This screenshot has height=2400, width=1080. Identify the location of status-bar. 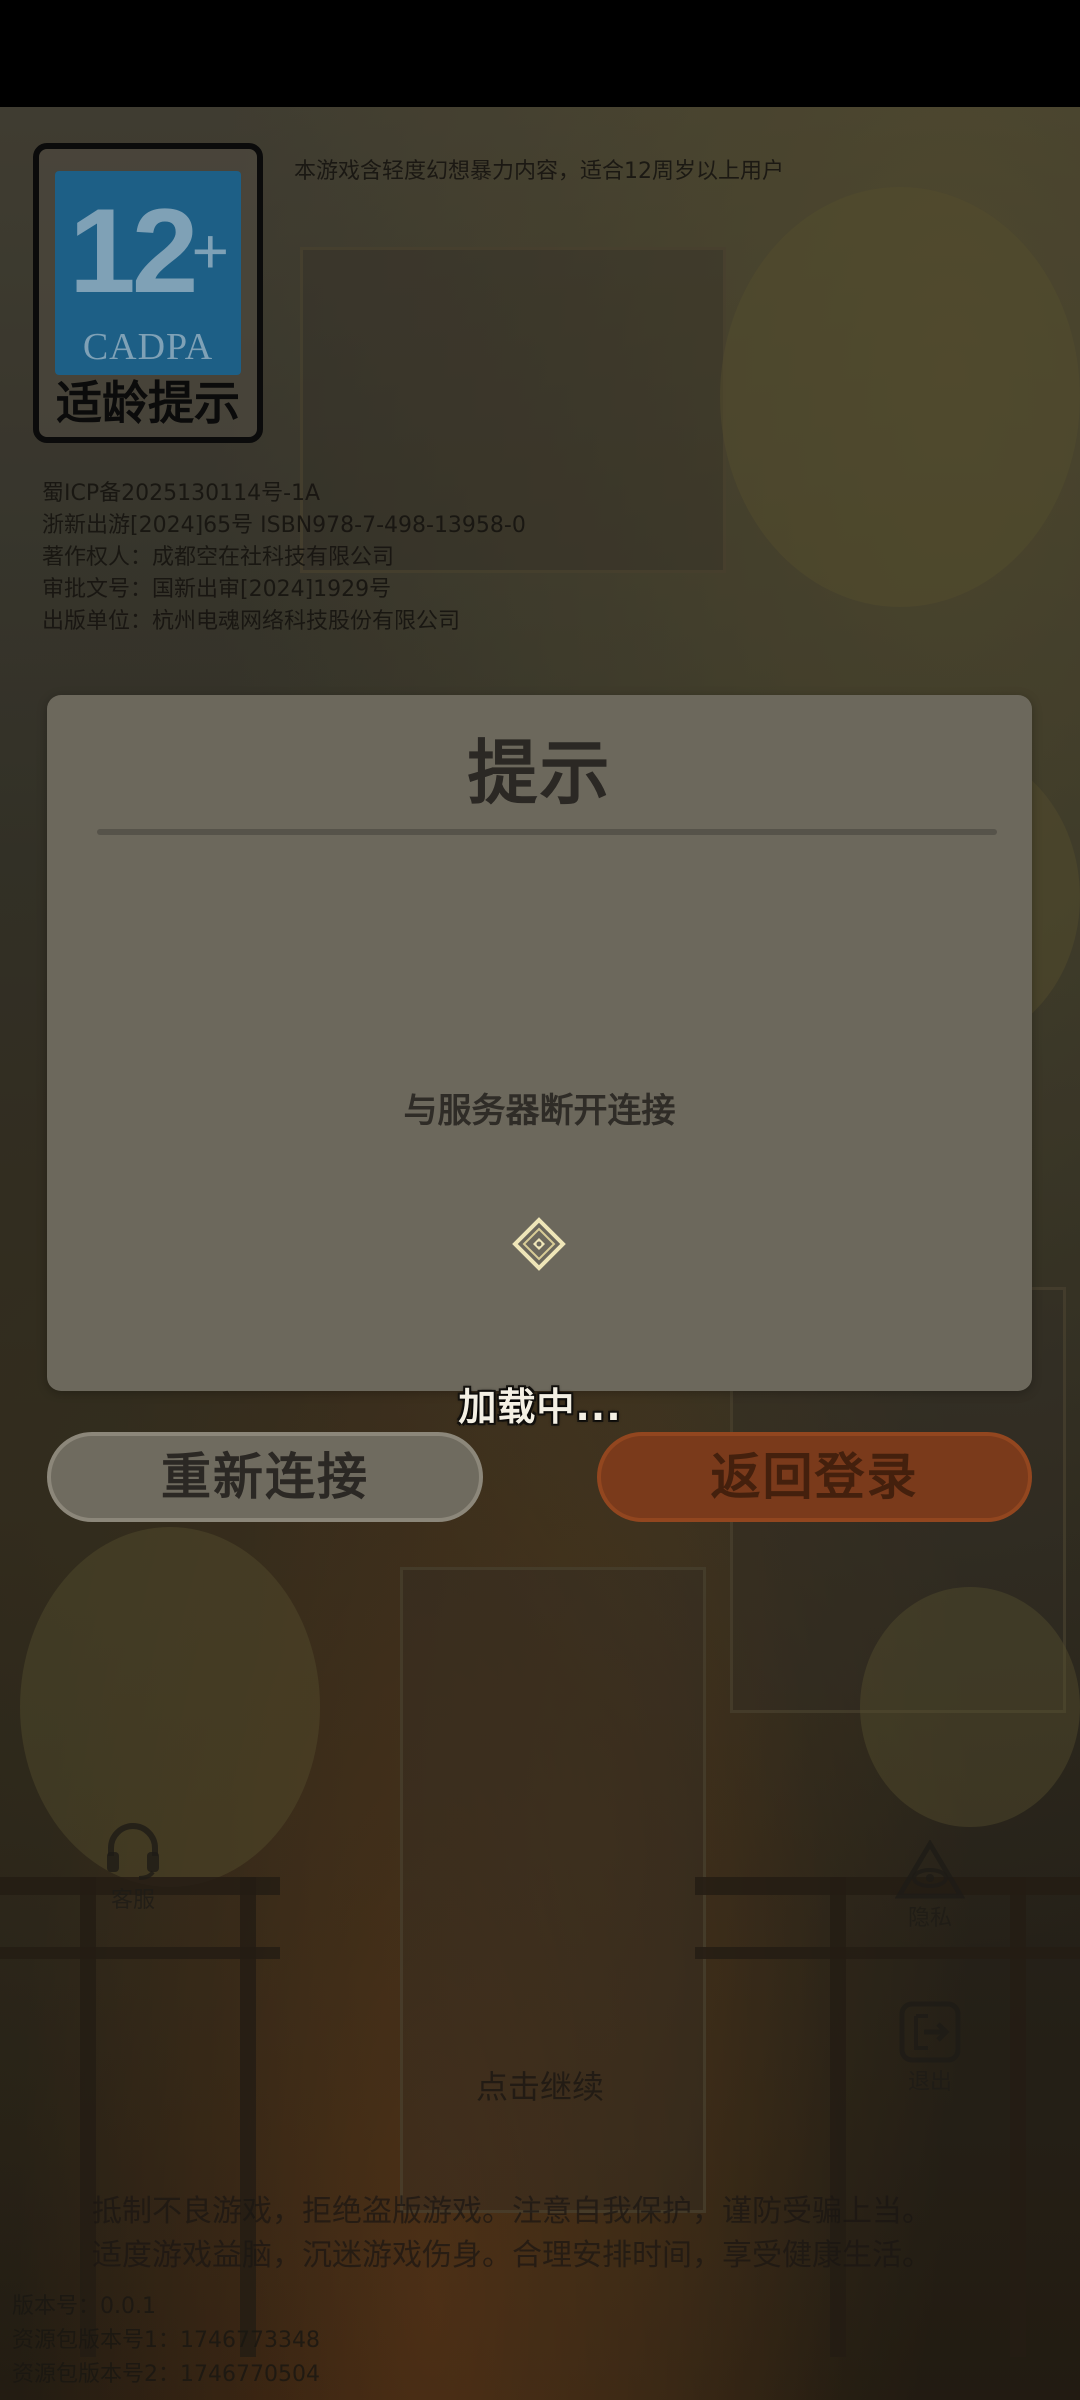
(540, 53).